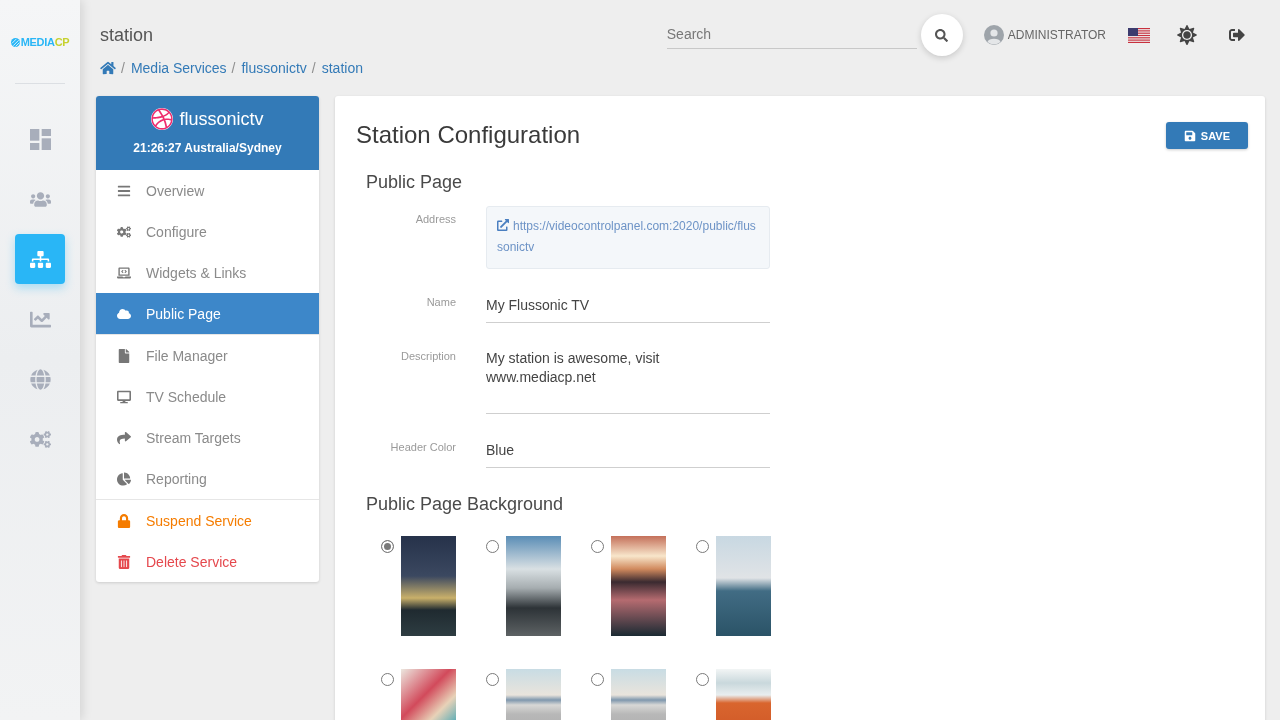 The height and width of the screenshot is (720, 1280). Describe the element at coordinates (1187, 35) in the screenshot. I see `sun-icon` at that location.